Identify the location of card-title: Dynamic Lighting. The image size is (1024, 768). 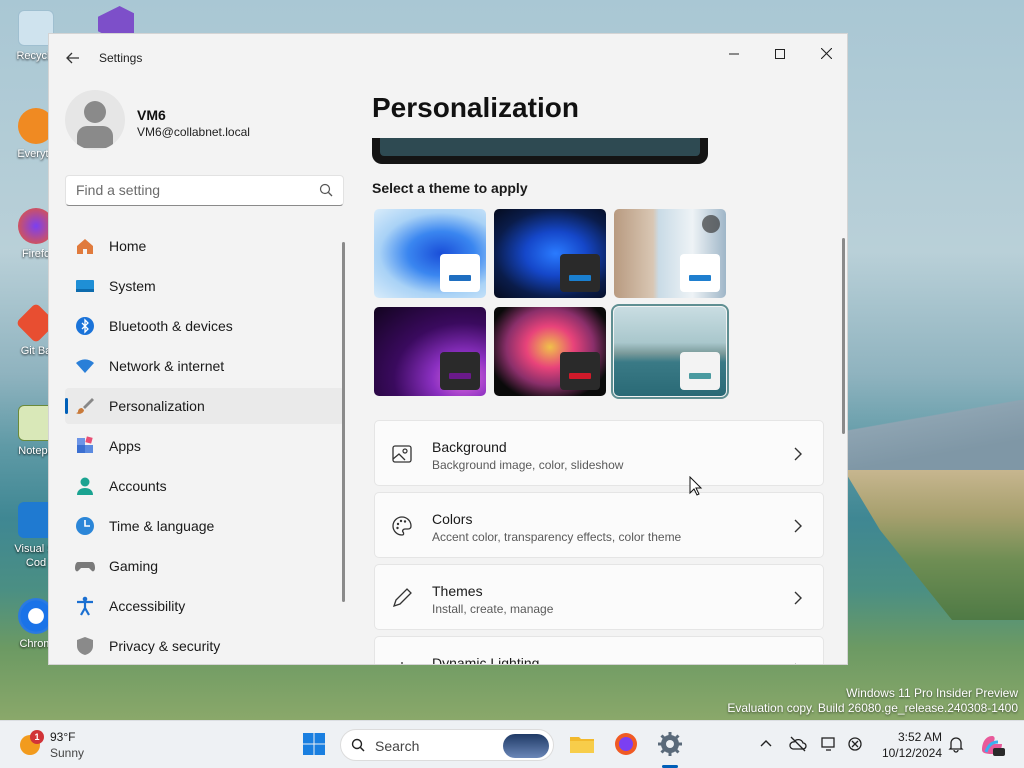
(486, 660).